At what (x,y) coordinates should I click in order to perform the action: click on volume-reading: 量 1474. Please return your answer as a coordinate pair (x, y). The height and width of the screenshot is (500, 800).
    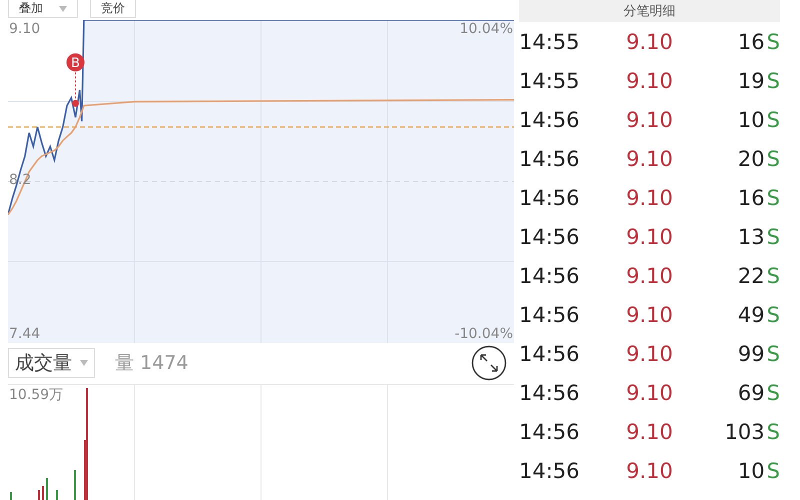
    Looking at the image, I should click on (152, 363).